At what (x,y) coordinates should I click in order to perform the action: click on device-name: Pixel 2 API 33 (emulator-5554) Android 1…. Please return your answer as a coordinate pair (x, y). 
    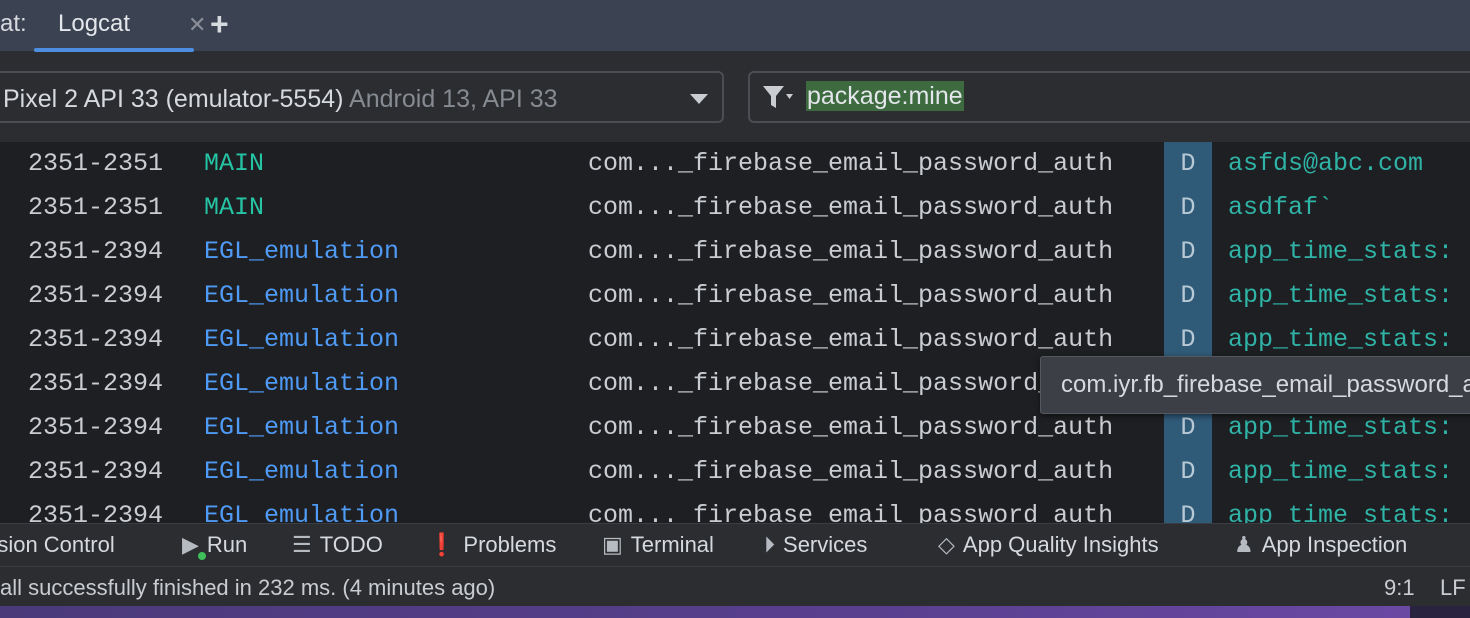
    Looking at the image, I should click on (280, 99).